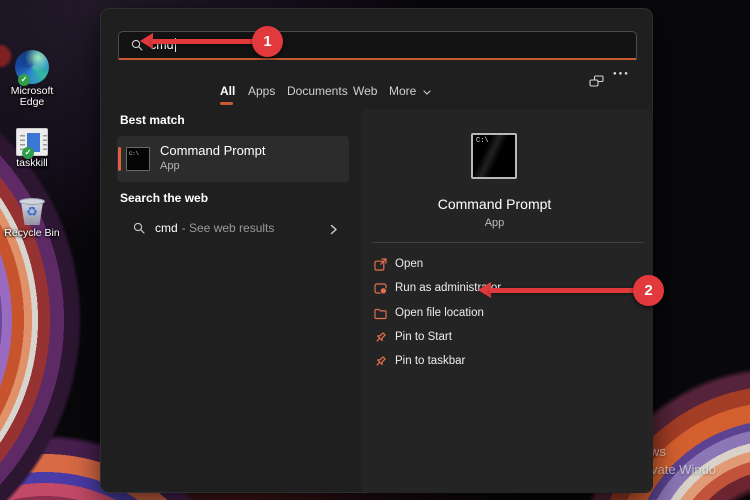 The width and height of the screenshot is (750, 500). Describe the element at coordinates (684, 469) in the screenshot. I see `activate-windows-watermark-line2: vate Windo` at that location.